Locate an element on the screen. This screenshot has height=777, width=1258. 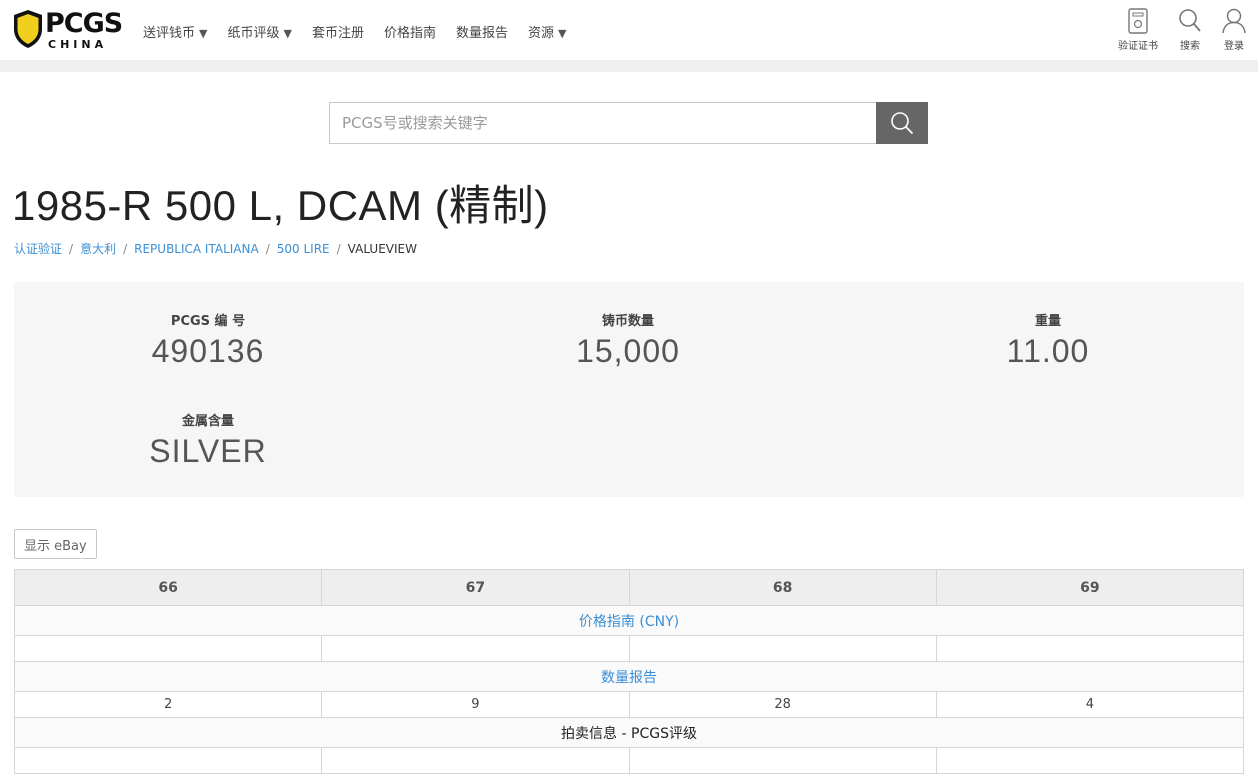
nav-label: 资源 is located at coordinates (541, 33).